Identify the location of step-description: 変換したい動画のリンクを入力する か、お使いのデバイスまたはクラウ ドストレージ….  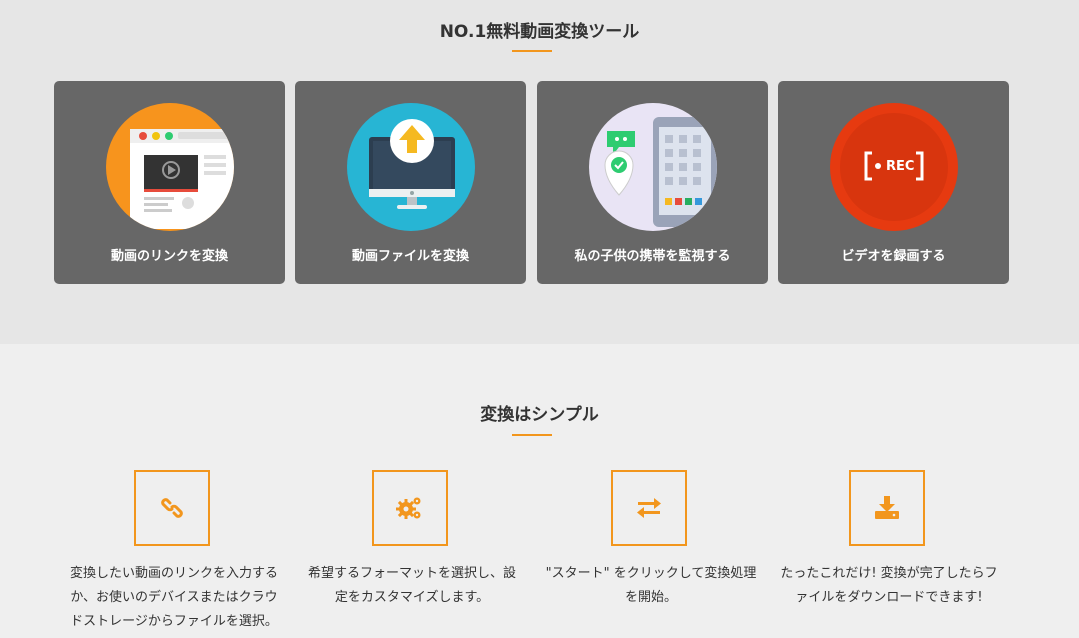
(173, 597).